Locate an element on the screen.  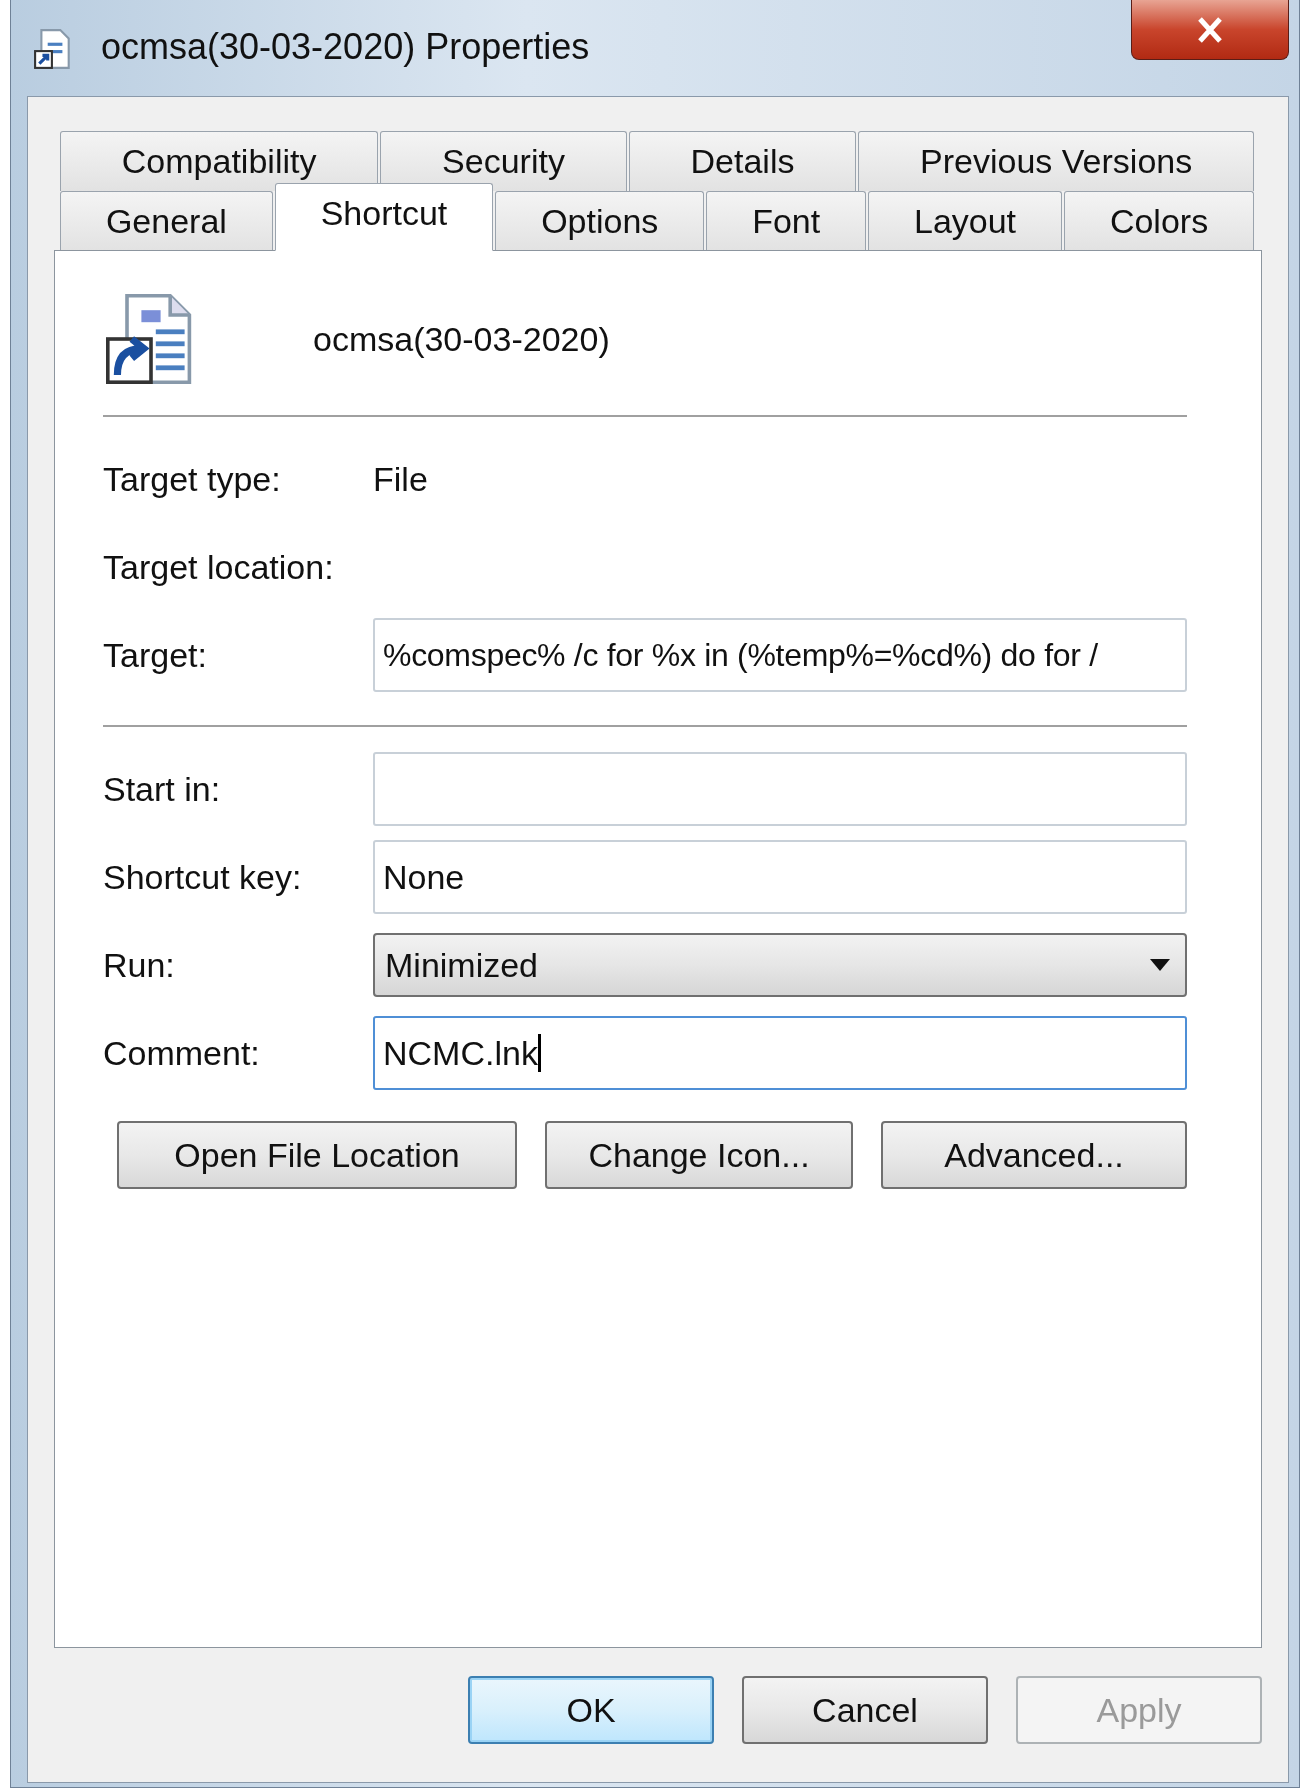
tab: Compatibility is located at coordinates (219, 161).